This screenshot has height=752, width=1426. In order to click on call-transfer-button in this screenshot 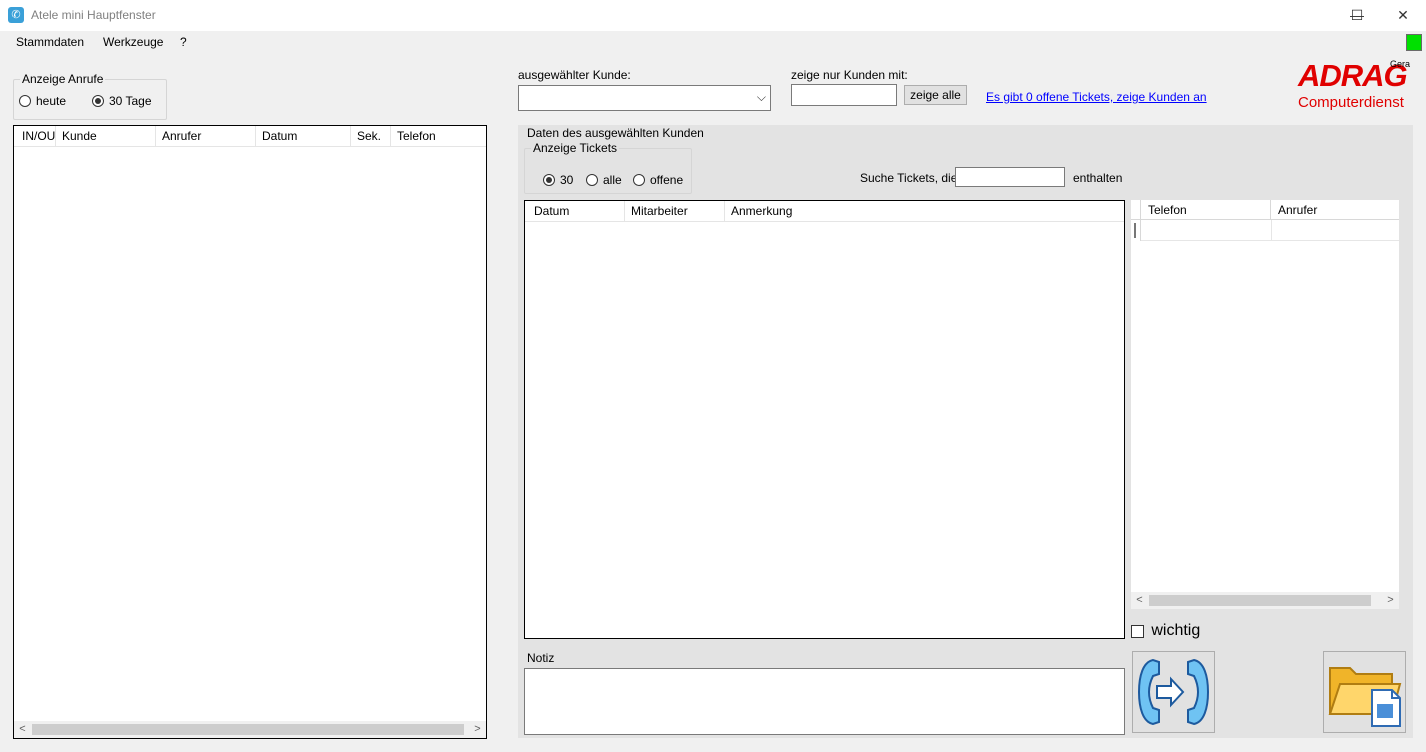, I will do `click(1173, 692)`.